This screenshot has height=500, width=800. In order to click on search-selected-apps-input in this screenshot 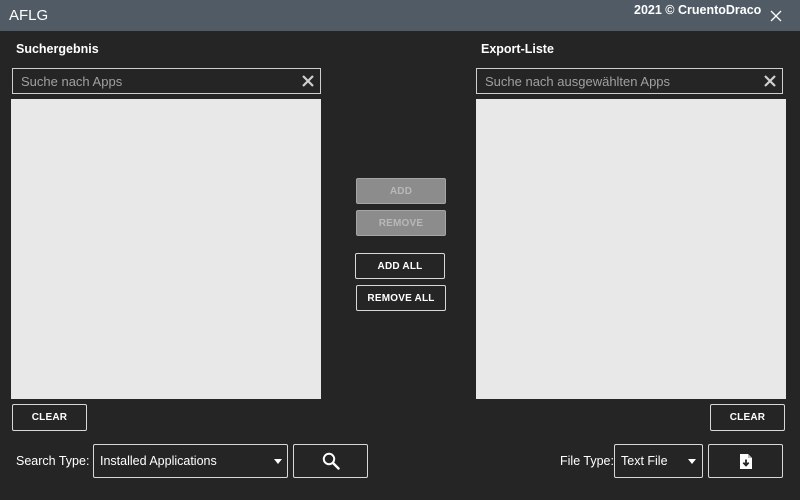, I will do `click(617, 81)`.